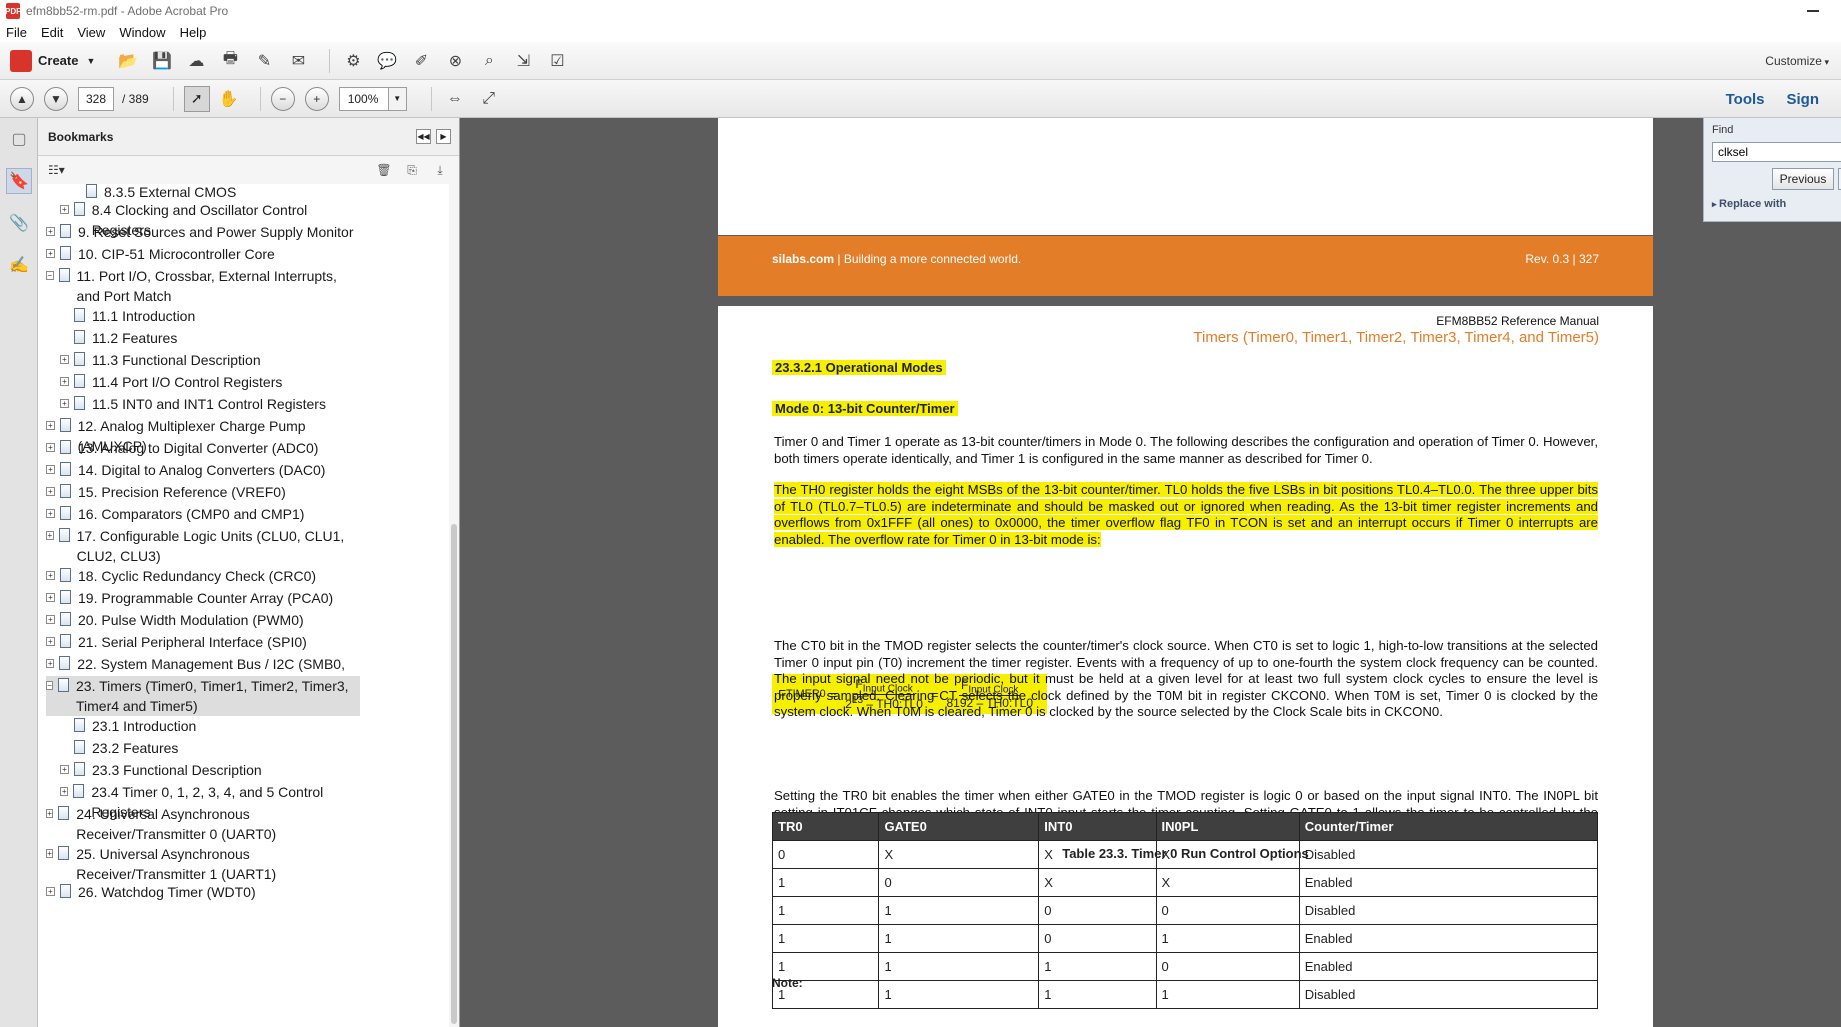 Image resolution: width=1841 pixels, height=1027 pixels. I want to click on highlight-icon: ✐, so click(421, 61).